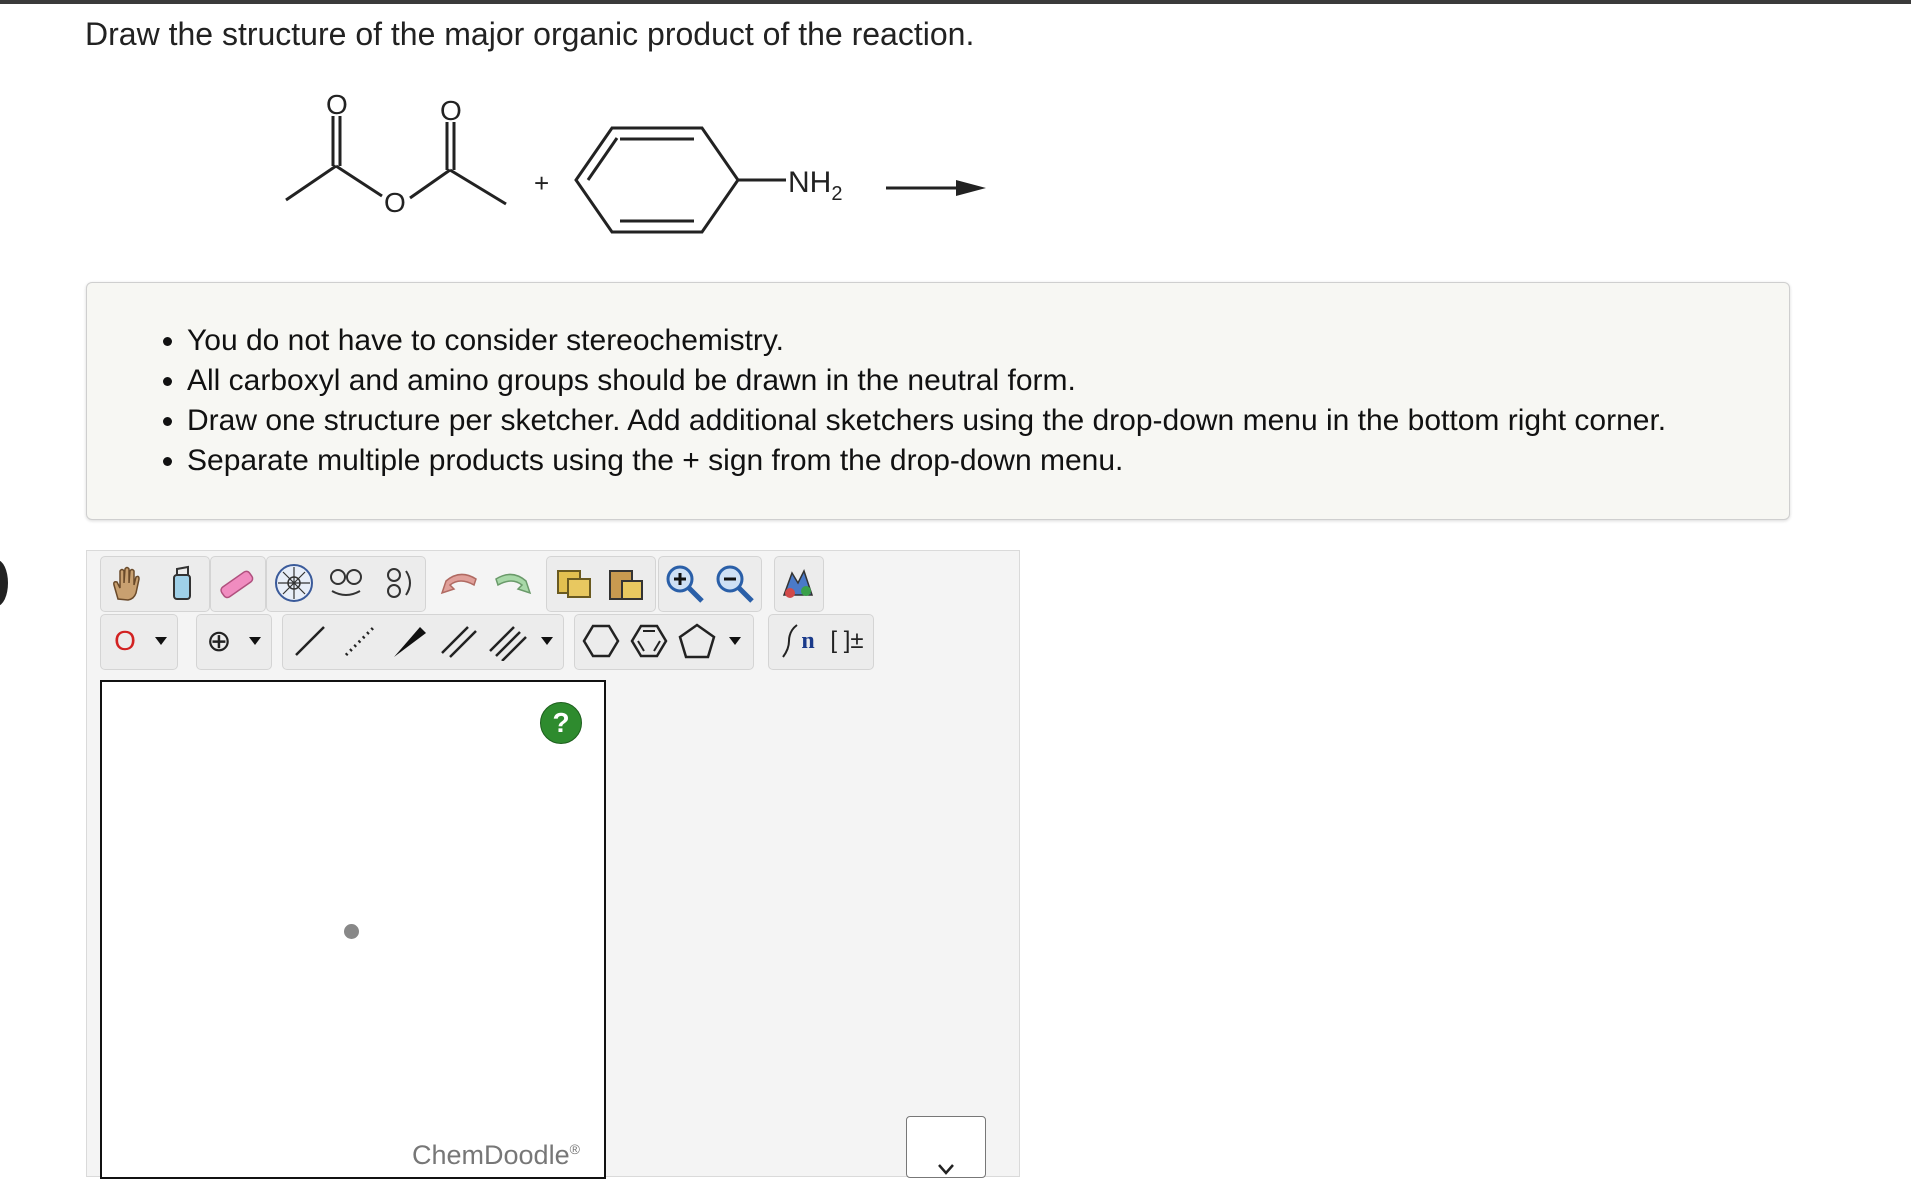 The height and width of the screenshot is (1179, 1911). I want to click on clear-icon, so click(182, 583).